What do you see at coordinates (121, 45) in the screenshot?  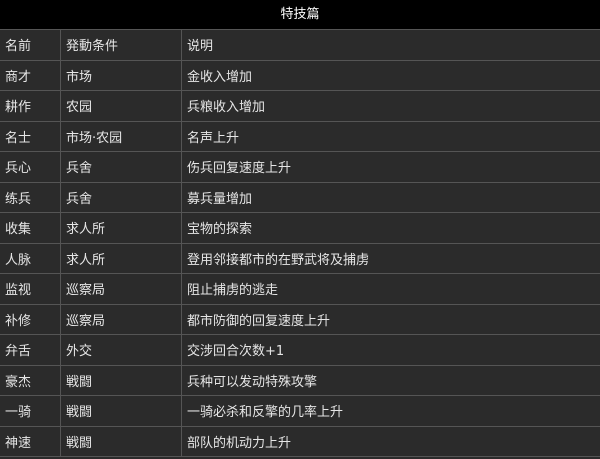 I see `column-header-condition: 発動条件` at bounding box center [121, 45].